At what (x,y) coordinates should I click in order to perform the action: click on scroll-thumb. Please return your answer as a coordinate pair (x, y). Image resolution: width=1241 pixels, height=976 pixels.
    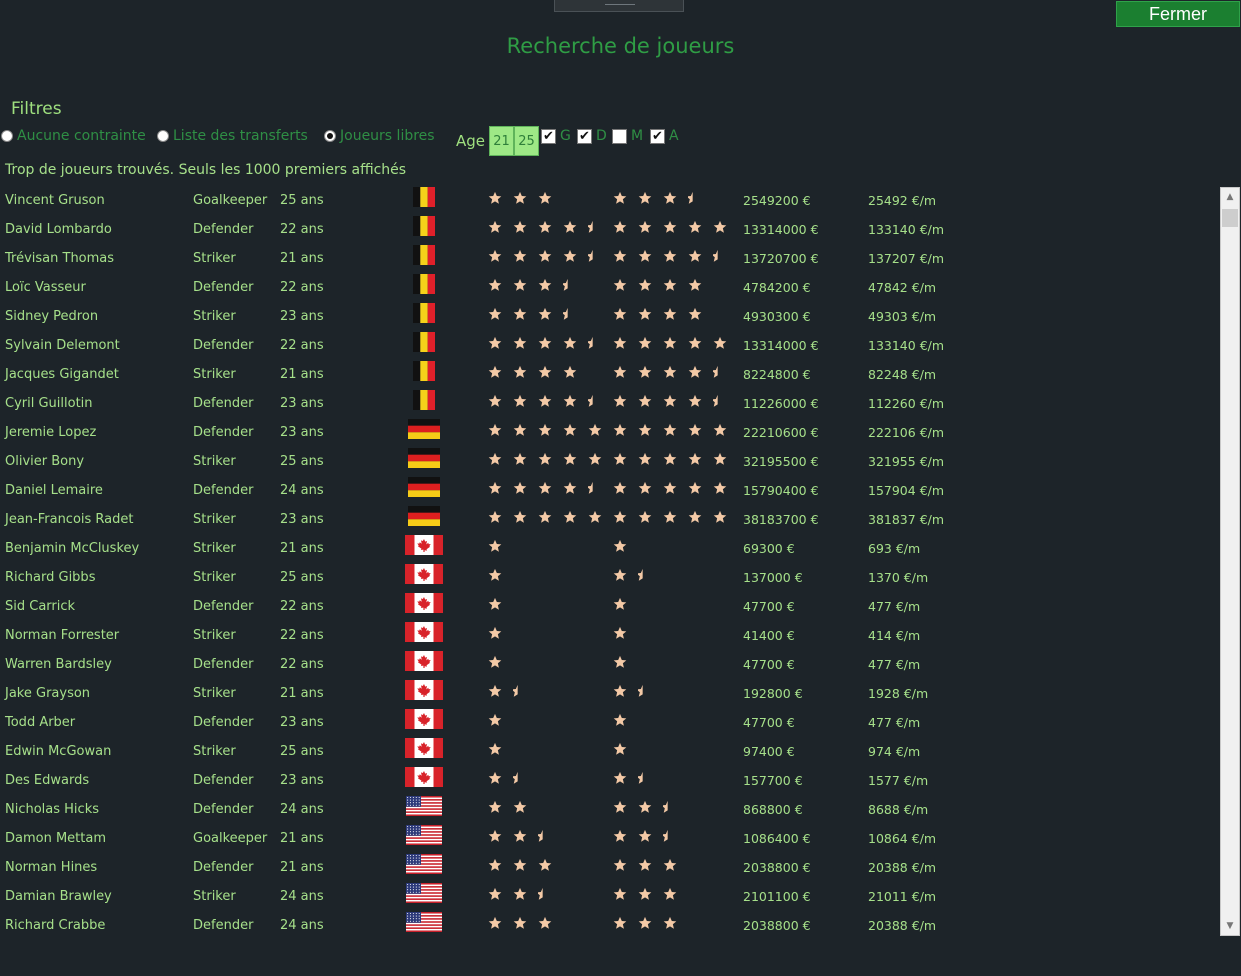
    Looking at the image, I should click on (1230, 218).